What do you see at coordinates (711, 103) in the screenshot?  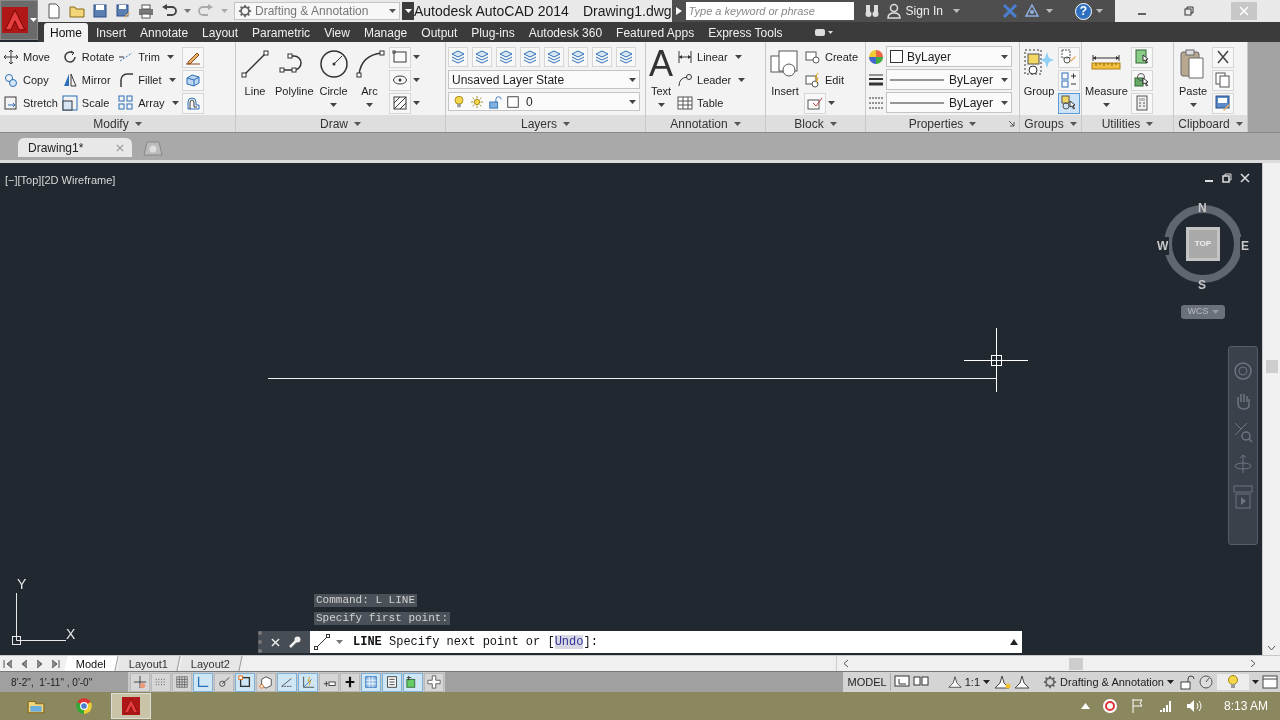 I see `ribbon-tool-button: Table` at bounding box center [711, 103].